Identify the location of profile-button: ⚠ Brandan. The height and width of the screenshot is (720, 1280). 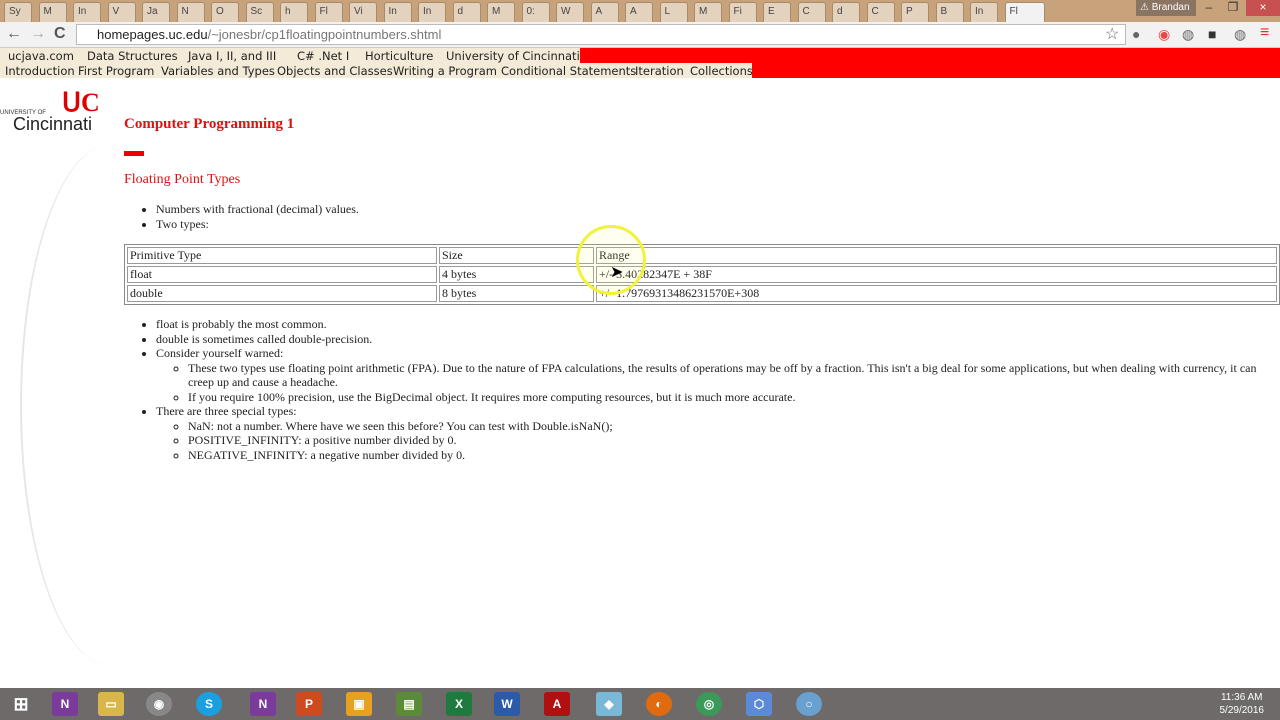
(1166, 8).